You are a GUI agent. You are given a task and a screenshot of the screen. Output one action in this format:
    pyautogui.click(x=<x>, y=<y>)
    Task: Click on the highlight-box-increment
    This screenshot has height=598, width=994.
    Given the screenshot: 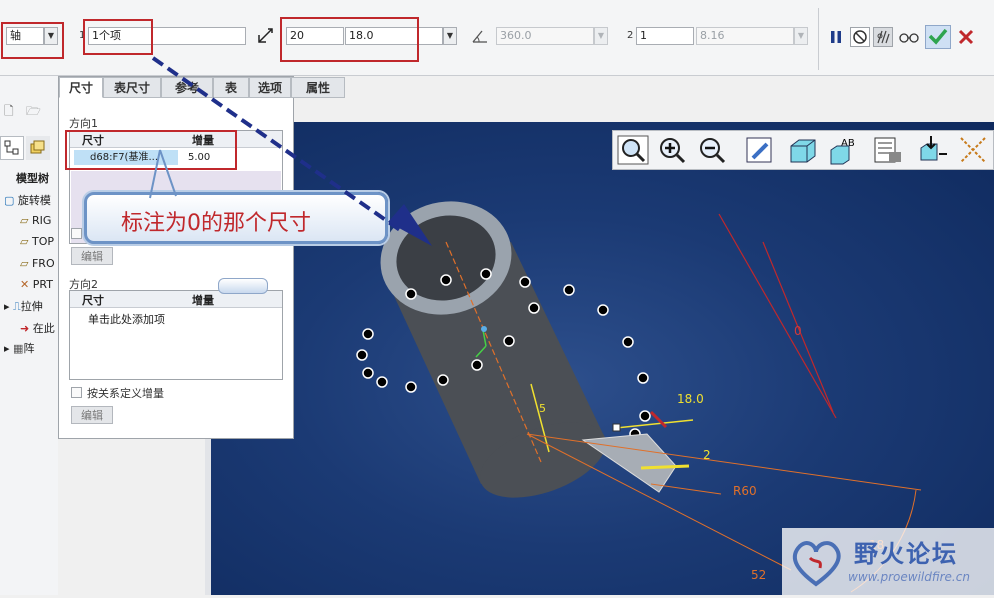 What is the action you would take?
    pyautogui.click(x=349, y=39)
    